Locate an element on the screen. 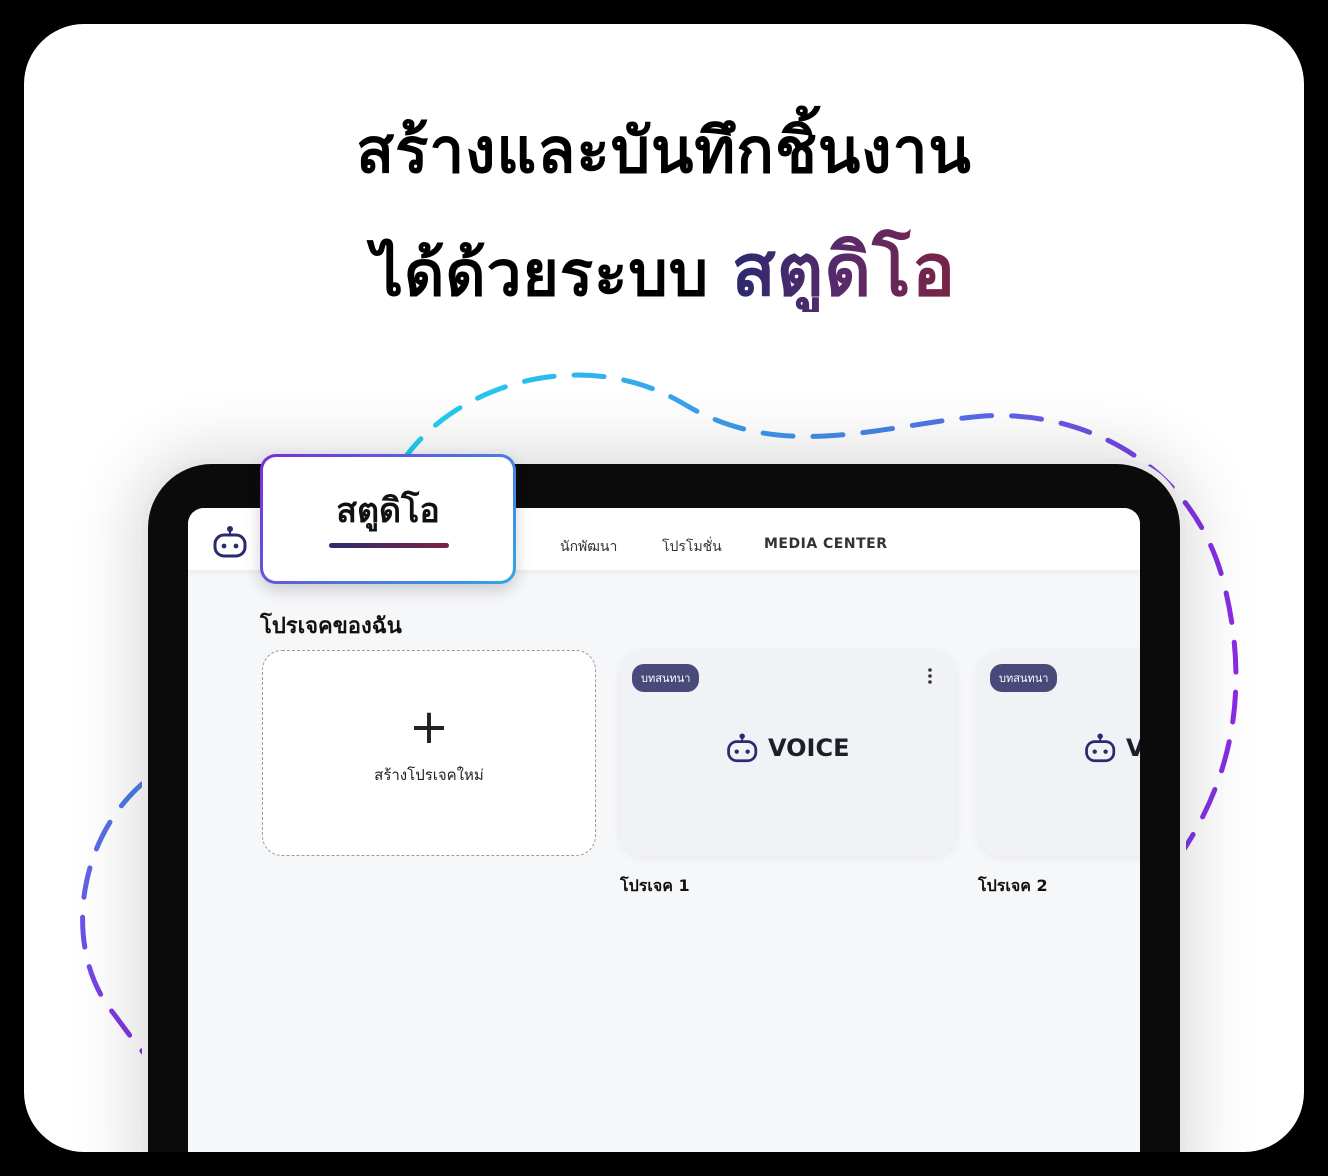  nav-item-media-center: MEDIA CENTER is located at coordinates (825, 544).